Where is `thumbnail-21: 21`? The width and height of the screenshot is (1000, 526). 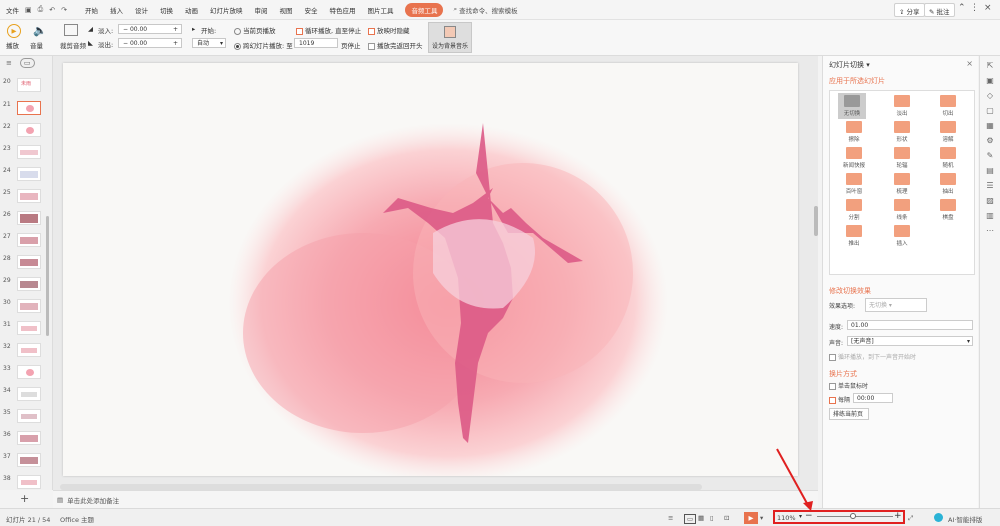 thumbnail-21: 21 is located at coordinates (22, 108).